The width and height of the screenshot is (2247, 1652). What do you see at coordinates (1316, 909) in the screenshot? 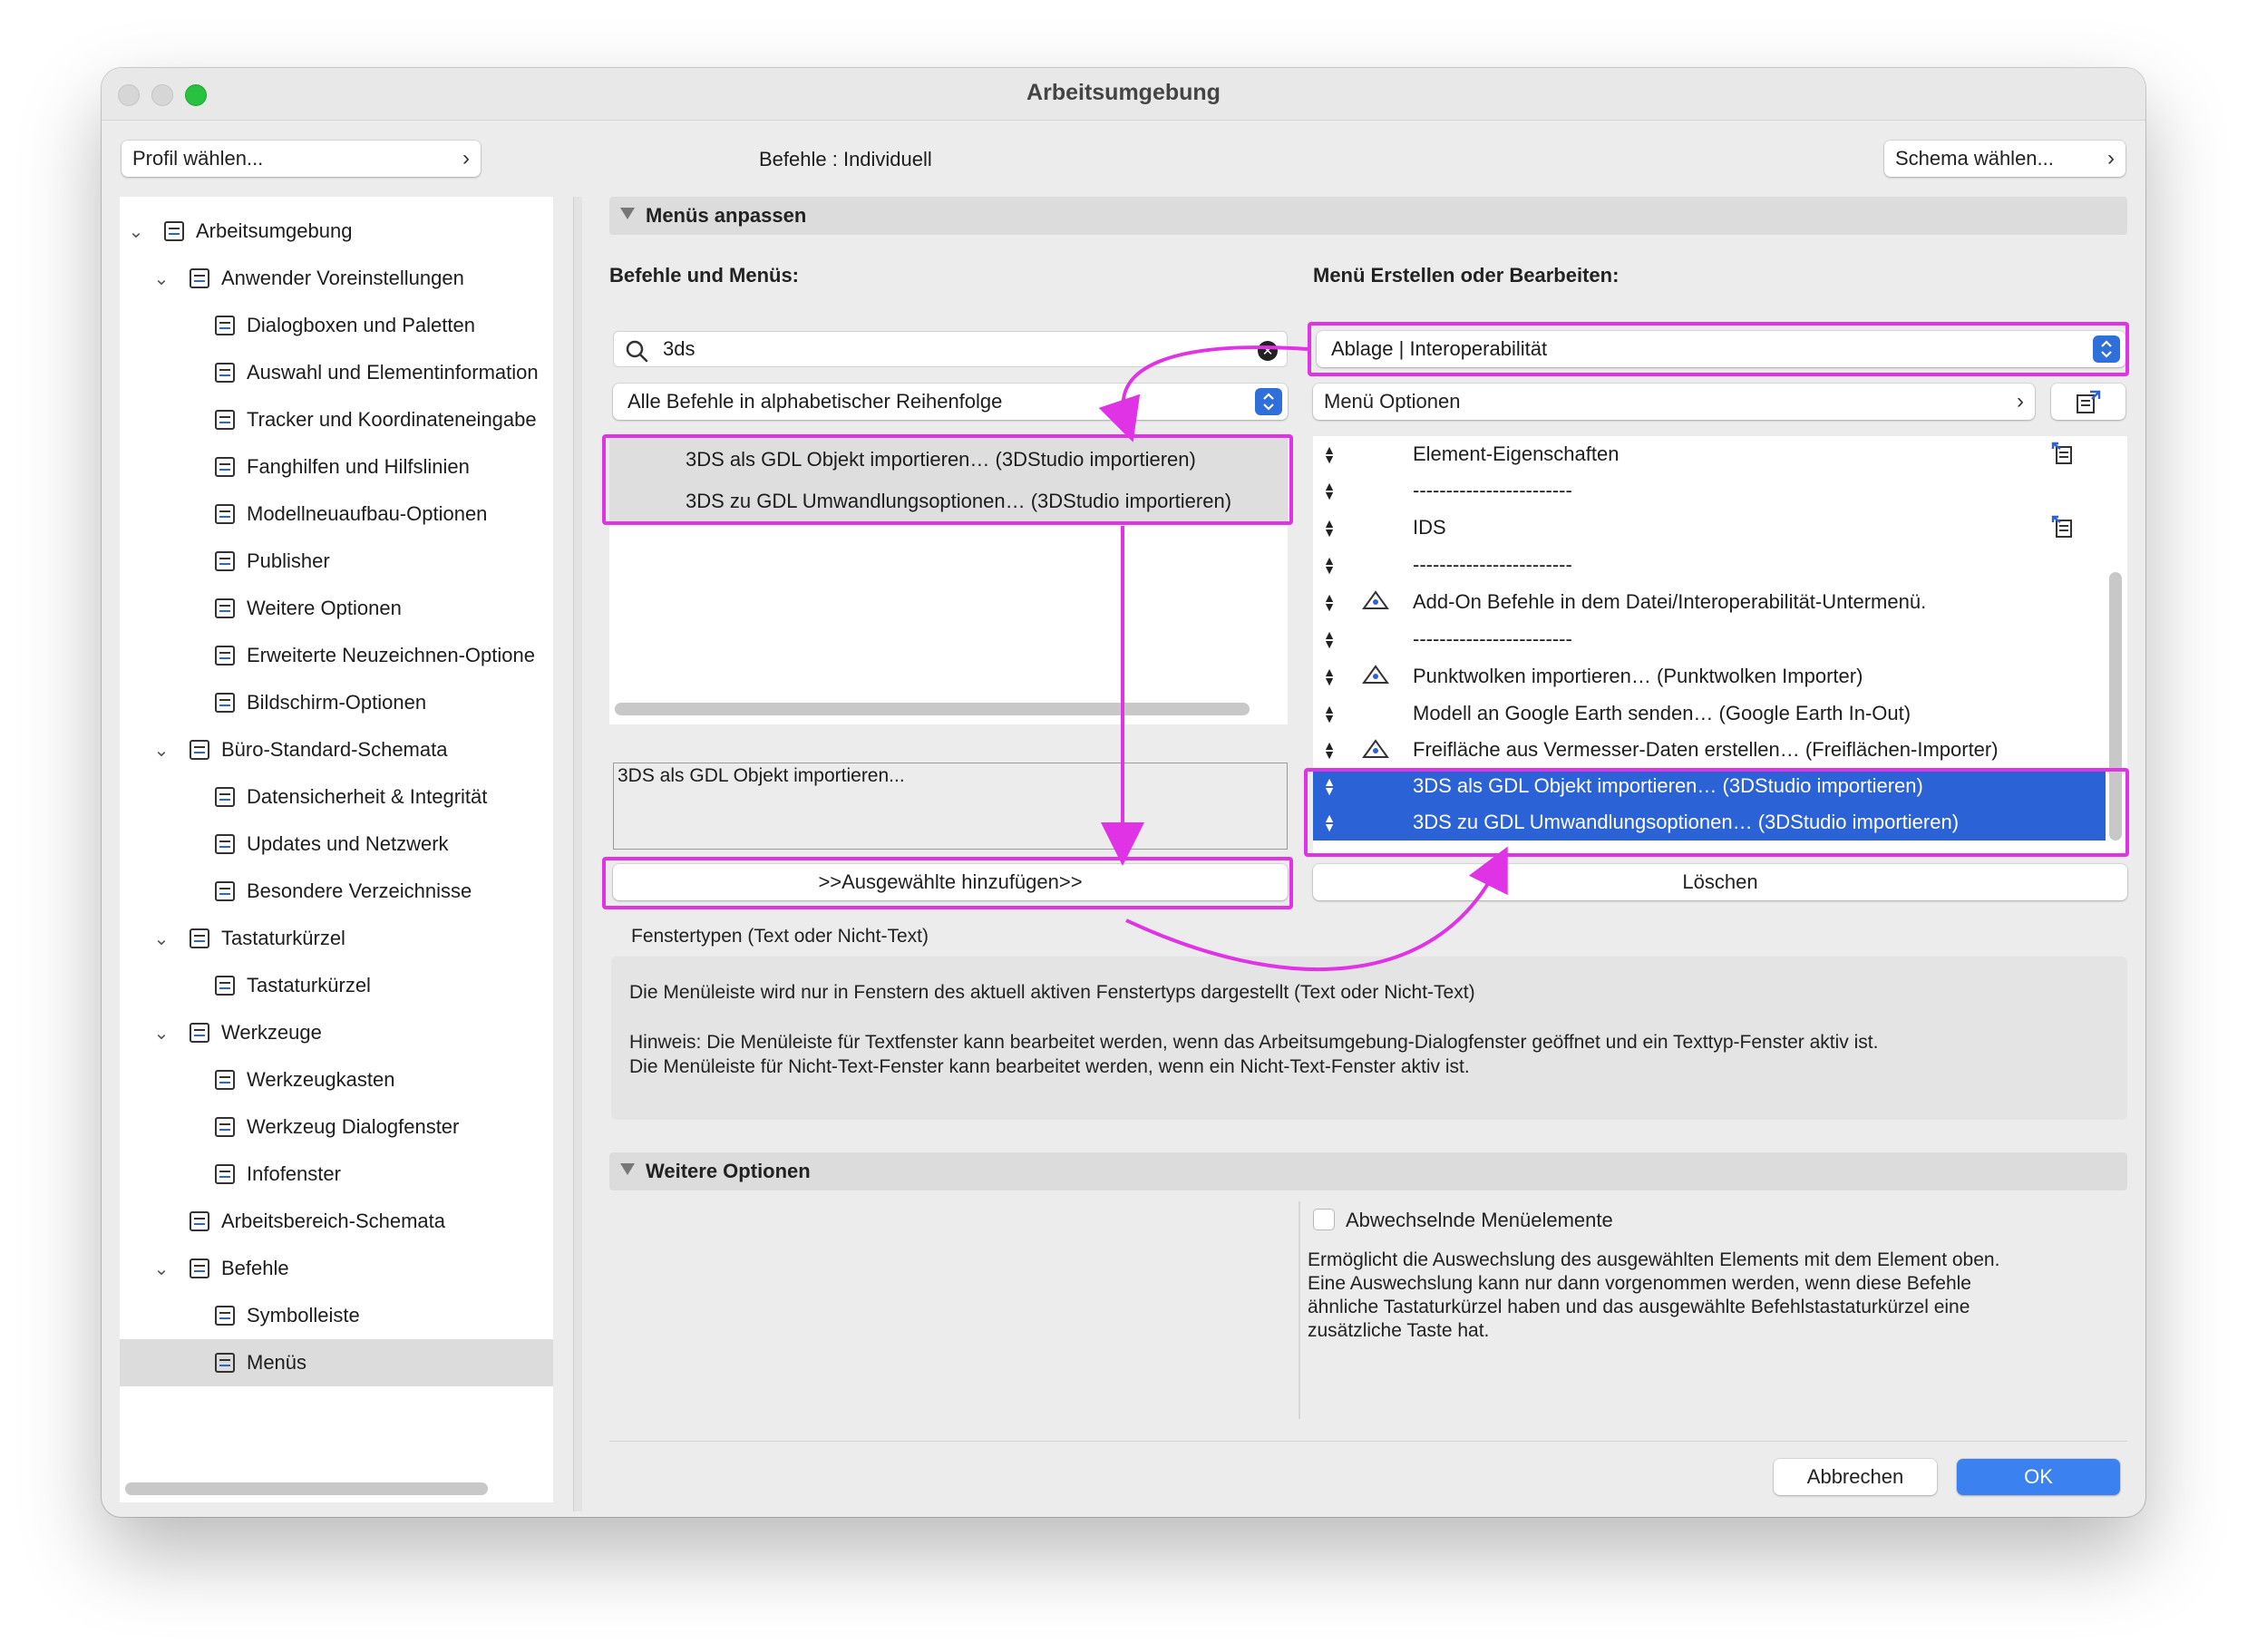
I see `arrow-add-to-menu` at bounding box center [1316, 909].